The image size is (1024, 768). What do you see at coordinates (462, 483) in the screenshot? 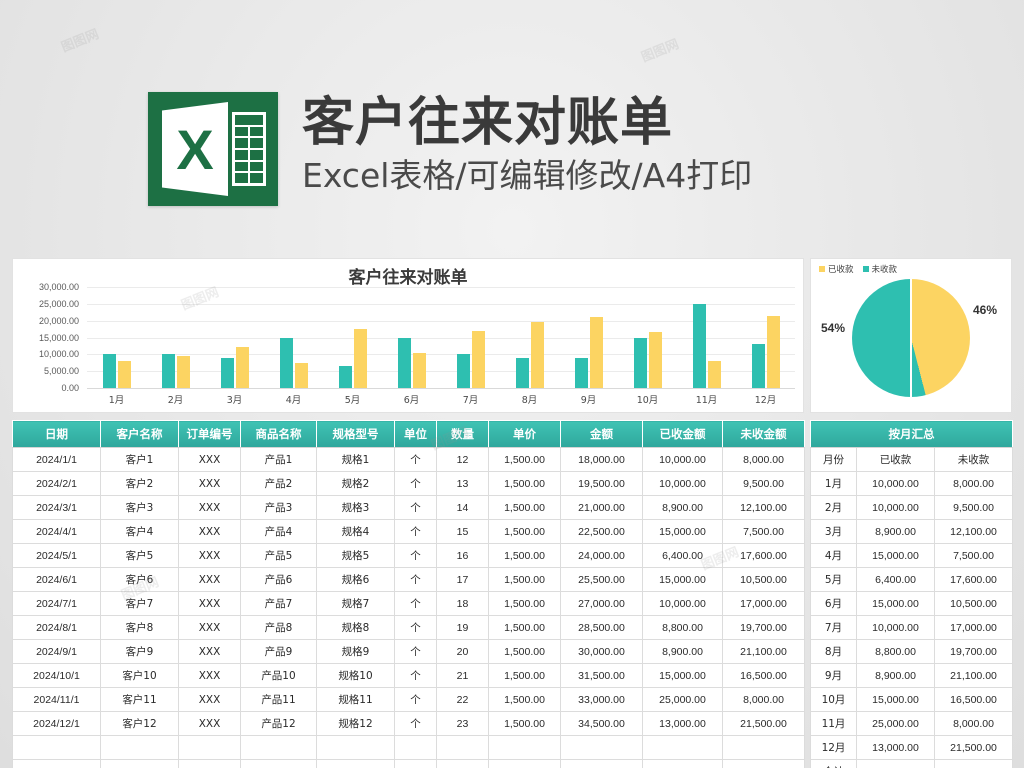
I see `table-cell: 13` at bounding box center [462, 483].